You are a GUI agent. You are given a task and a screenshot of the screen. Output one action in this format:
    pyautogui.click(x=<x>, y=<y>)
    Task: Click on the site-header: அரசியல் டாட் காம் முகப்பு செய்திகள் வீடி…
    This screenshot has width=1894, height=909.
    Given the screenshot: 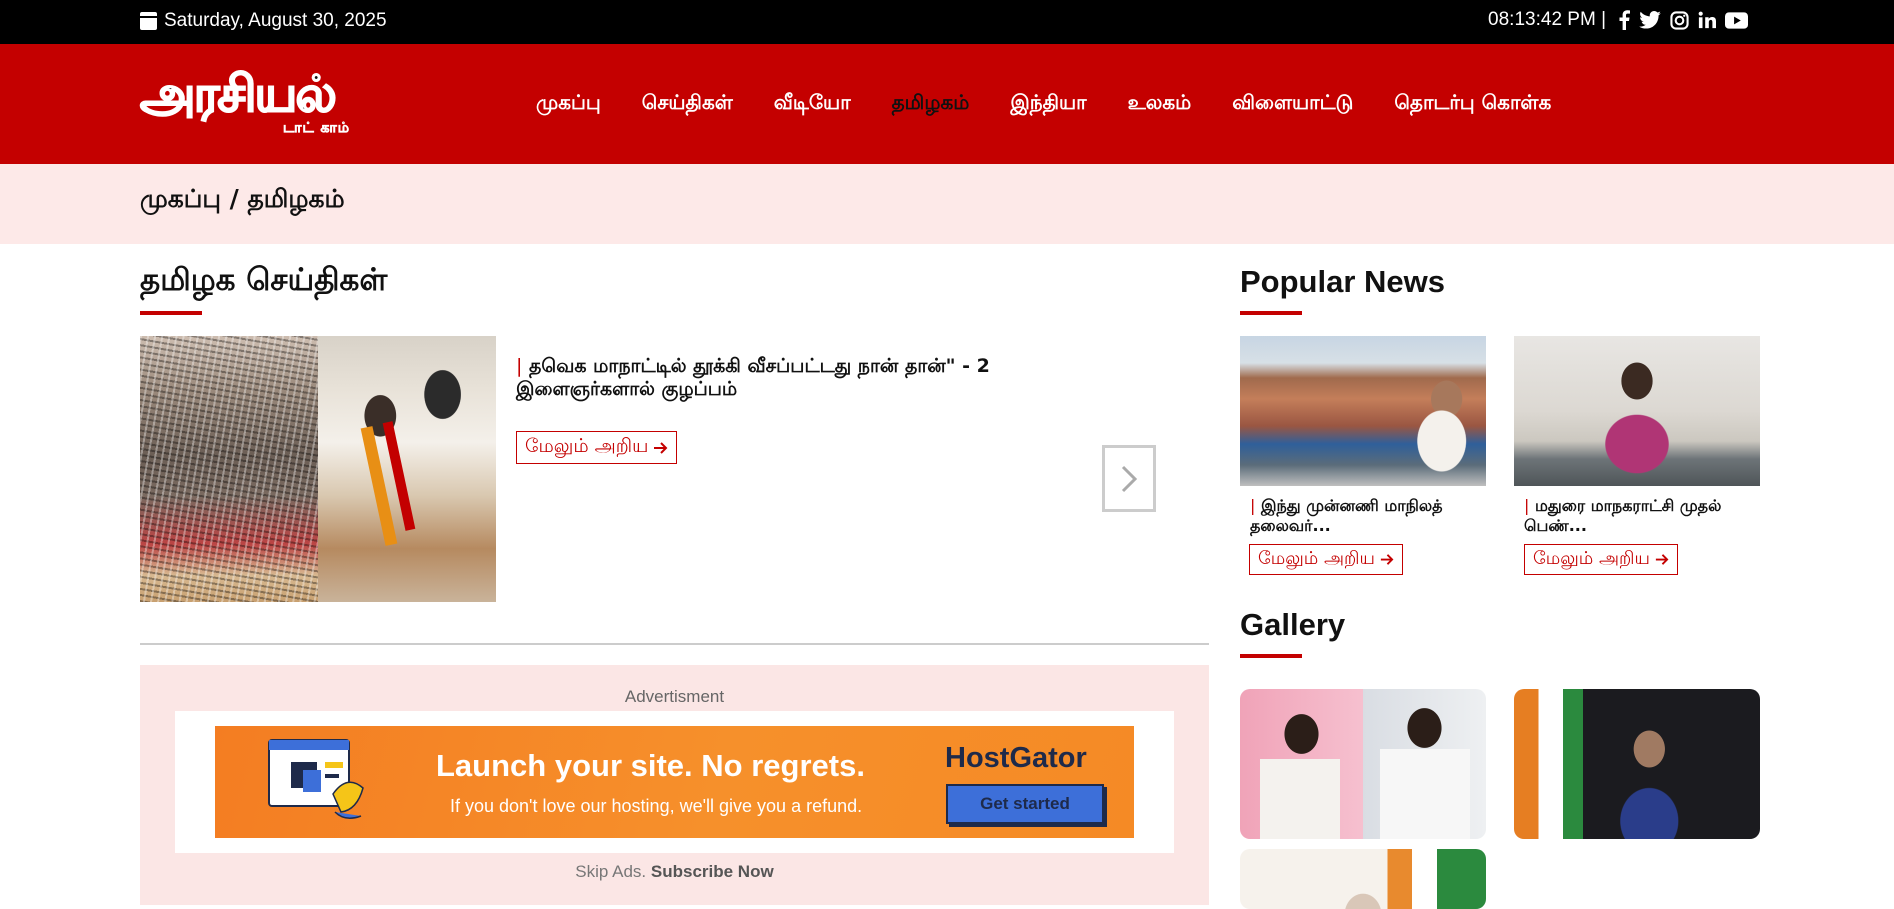 What is the action you would take?
    pyautogui.click(x=947, y=104)
    